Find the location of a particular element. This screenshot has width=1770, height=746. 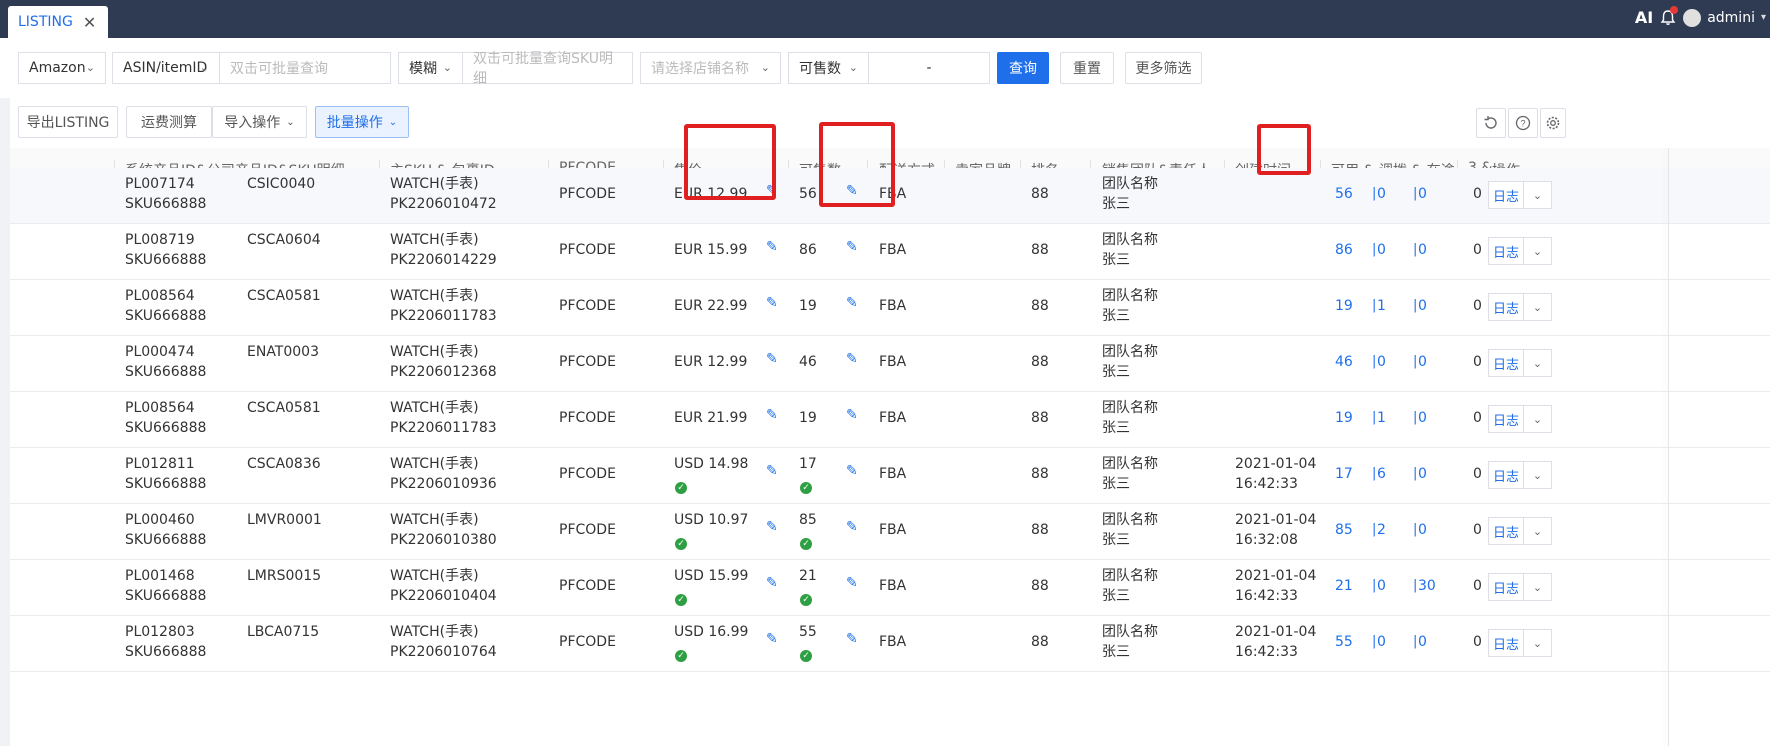

check-circle-icon: ✓ is located at coordinates (681, 600).